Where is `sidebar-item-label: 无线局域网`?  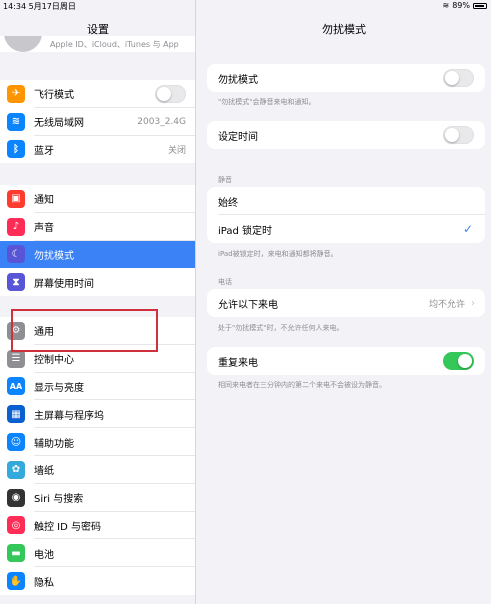 sidebar-item-label: 无线局域网 is located at coordinates (59, 124).